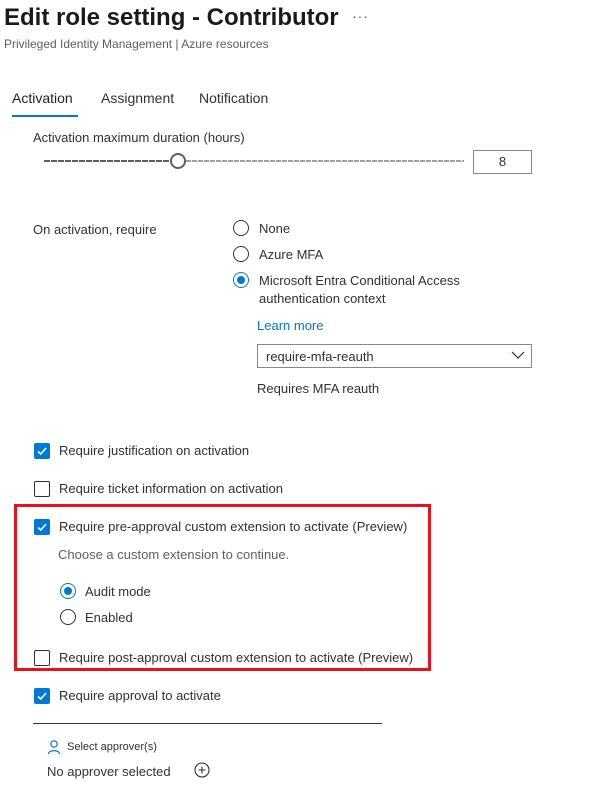 This screenshot has height=788, width=593. What do you see at coordinates (174, 554) in the screenshot?
I see `custom-extension-hint: Choose a custom extension to continue.` at bounding box center [174, 554].